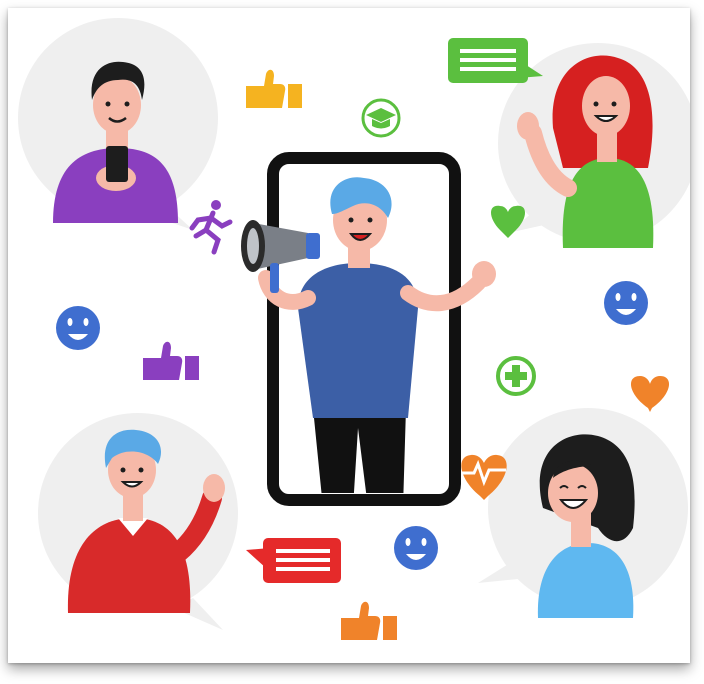 The width and height of the screenshot is (704, 684). I want to click on running-person-icon, so click(211, 227).